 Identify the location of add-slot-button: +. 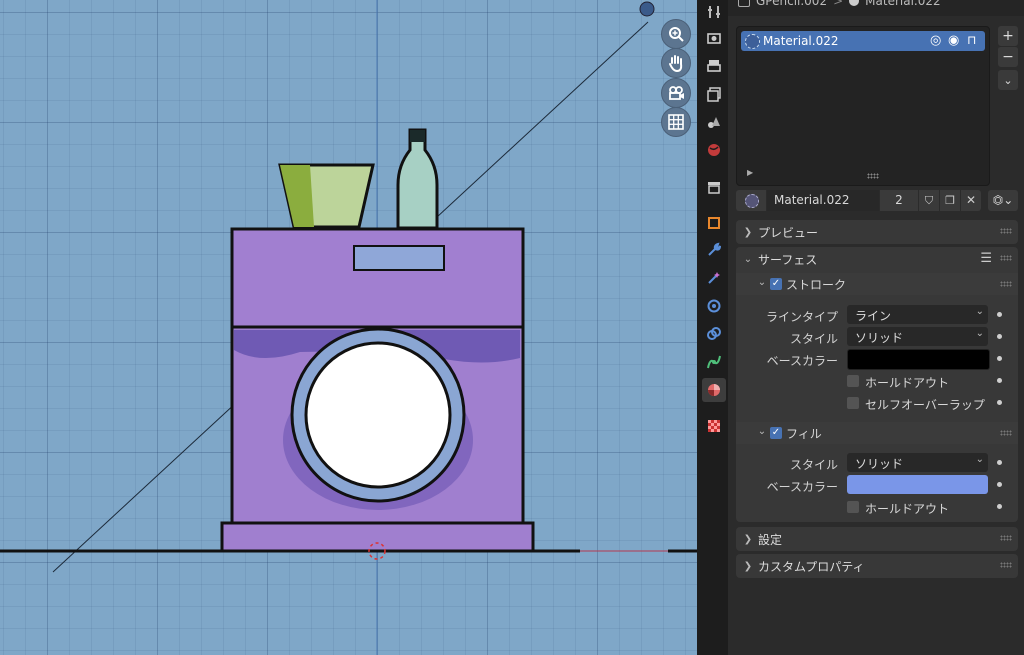
(1008, 36).